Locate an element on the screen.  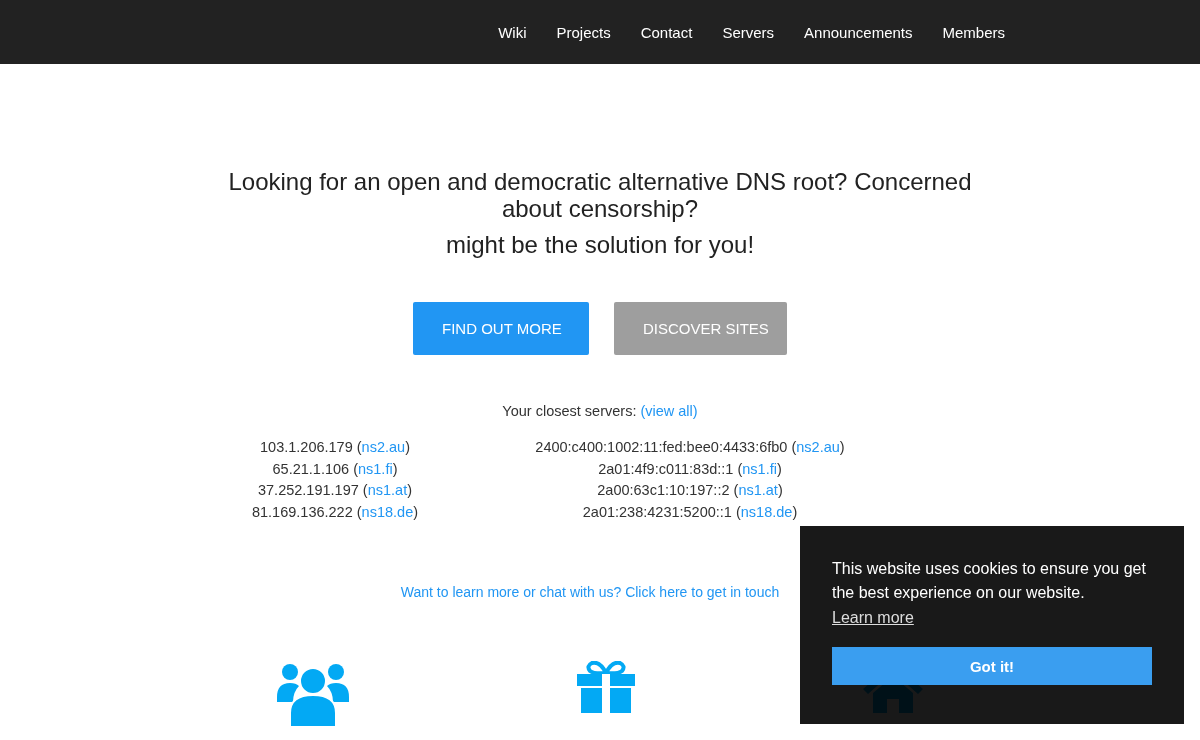
server-address: 2400:c400:1002:11:fed:bee0:4433:6fb0 is located at coordinates (661, 447).